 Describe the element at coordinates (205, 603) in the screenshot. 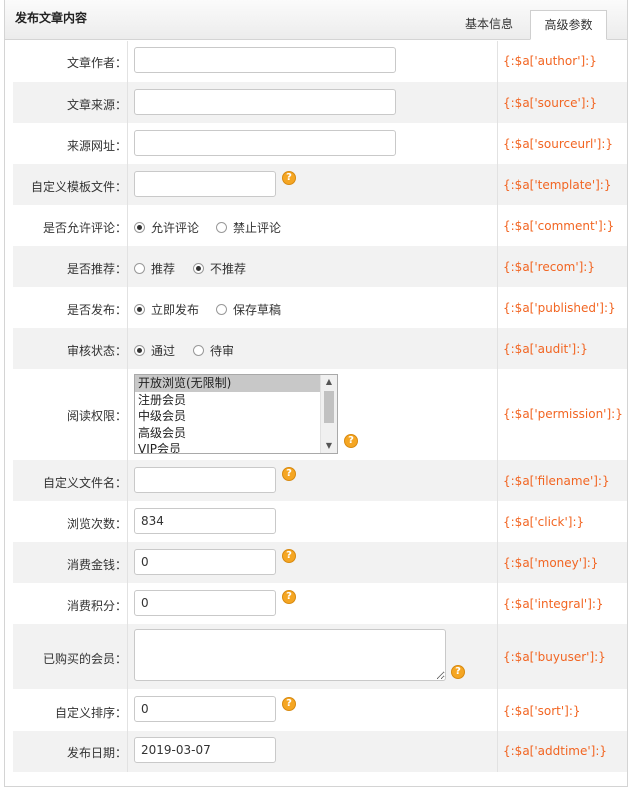

I see `integral-input` at that location.